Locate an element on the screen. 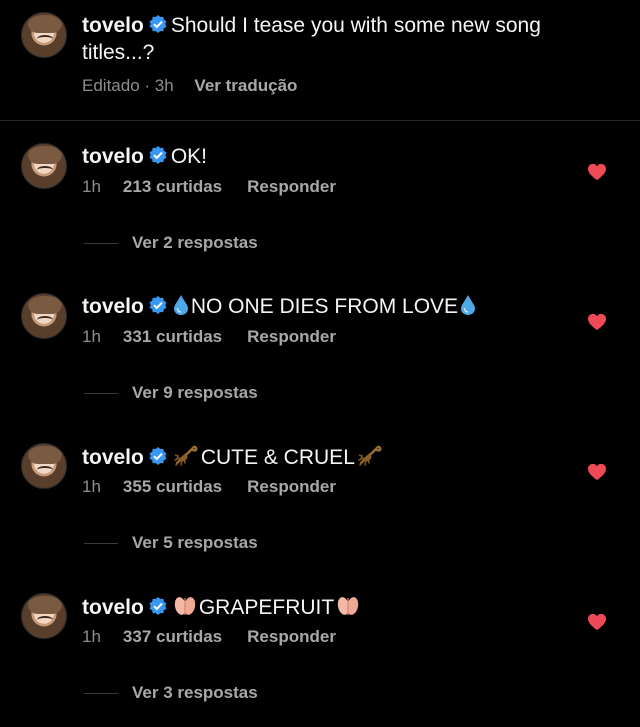 This screenshot has height=727, width=640. comment-meta: 1h 213 curtidas Responder is located at coordinates (209, 187).